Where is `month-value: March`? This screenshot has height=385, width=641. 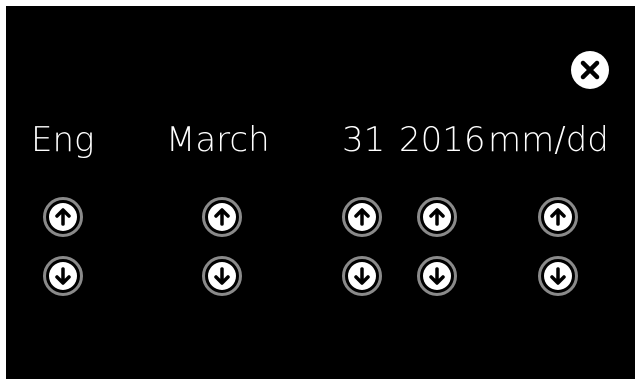
month-value: March is located at coordinates (218, 140).